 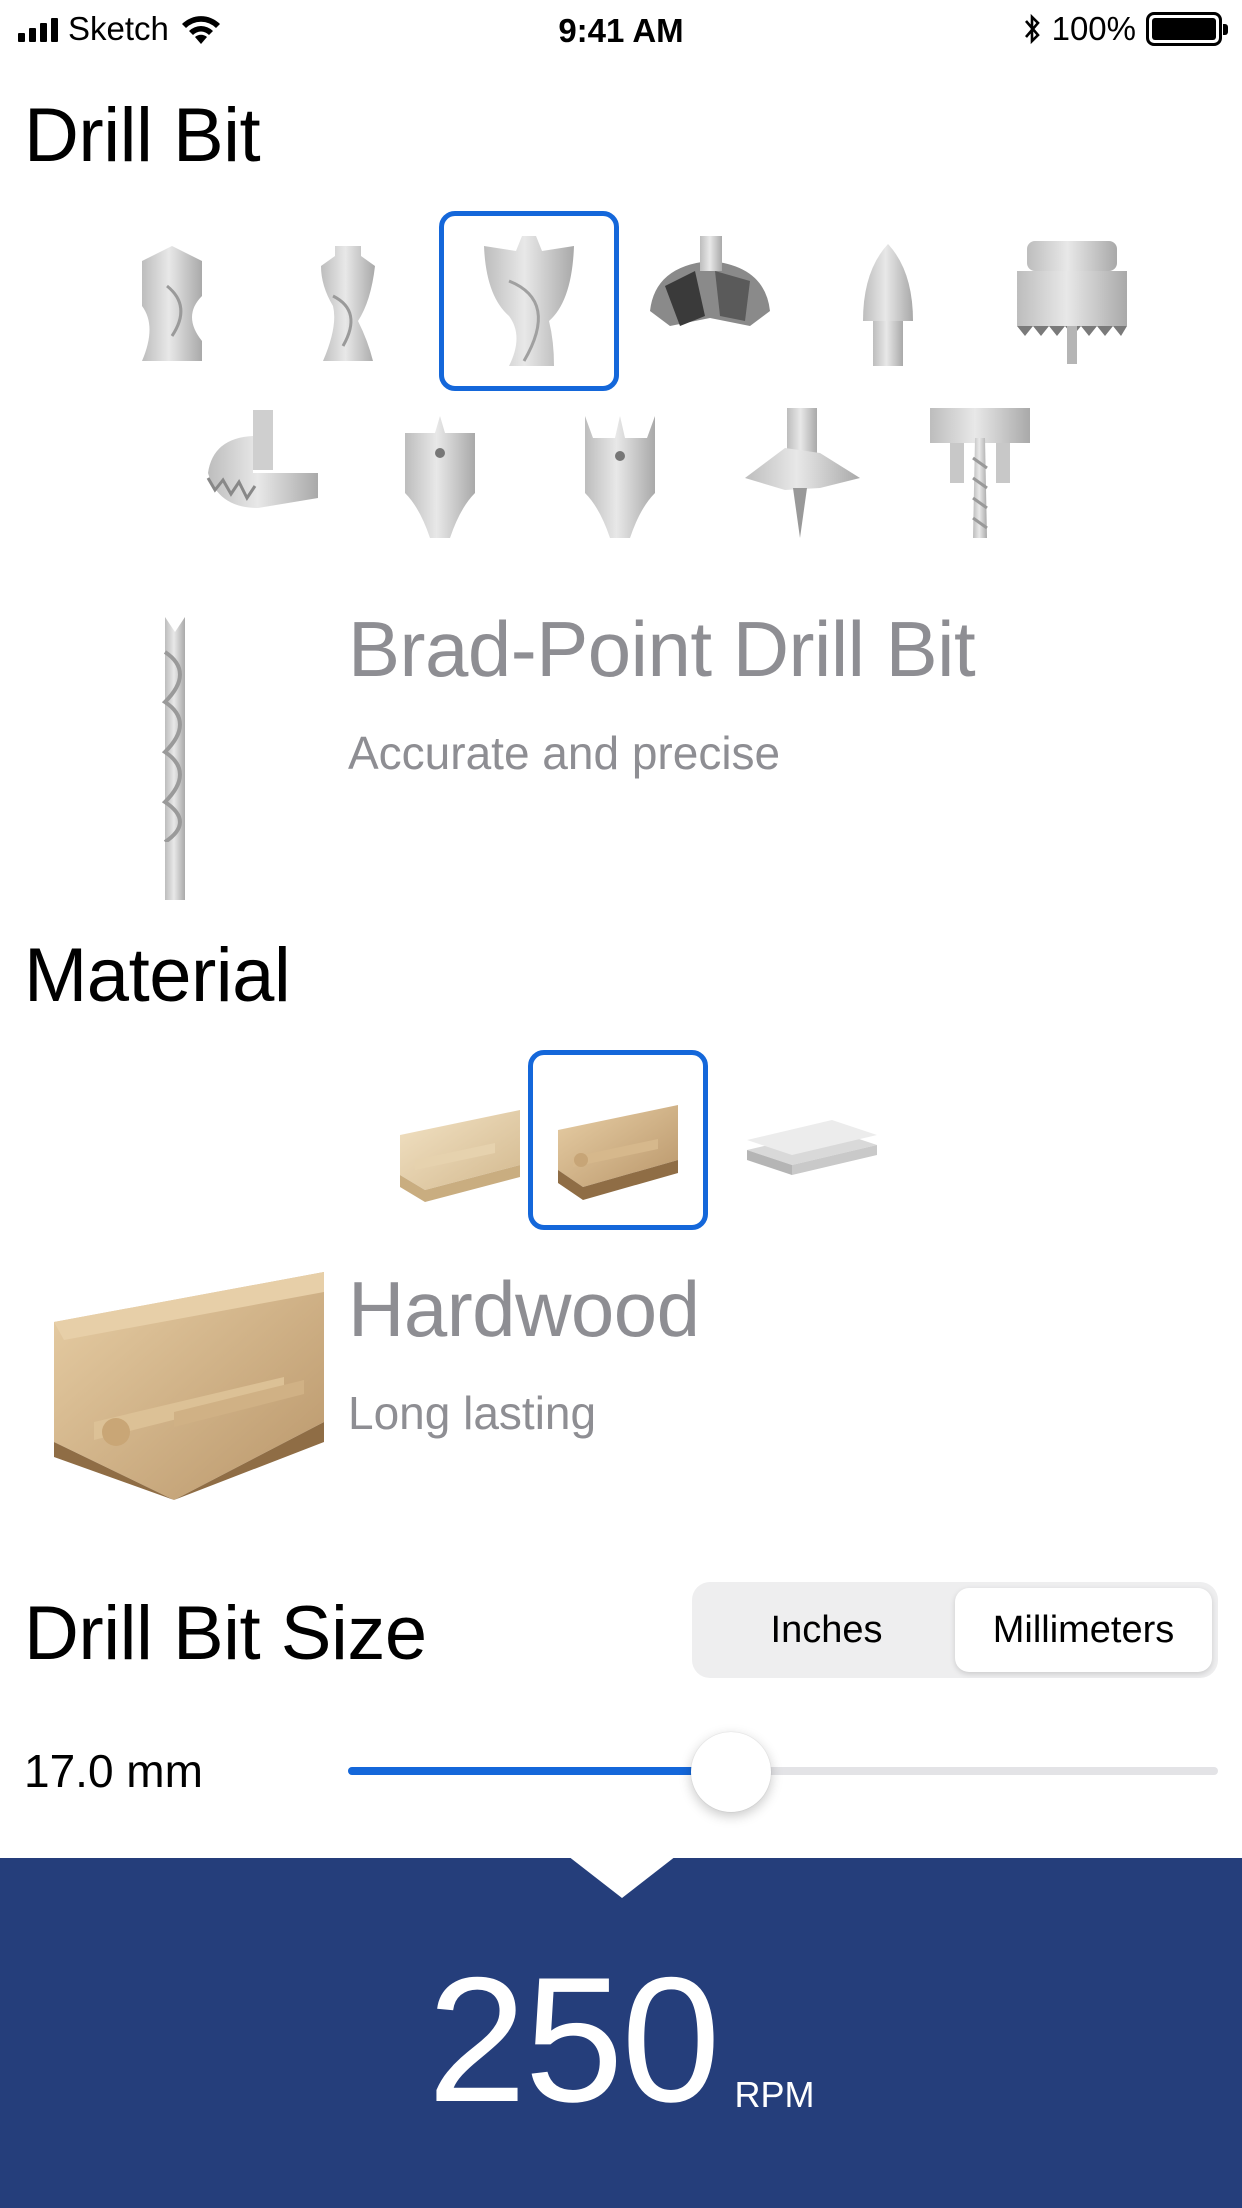 I want to click on material-name: Hardwood, so click(x=524, y=1309).